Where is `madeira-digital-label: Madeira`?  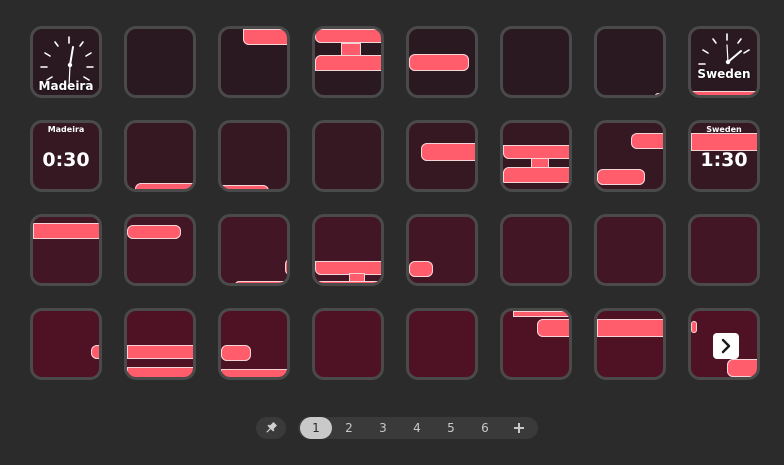 madeira-digital-label: Madeira is located at coordinates (66, 129).